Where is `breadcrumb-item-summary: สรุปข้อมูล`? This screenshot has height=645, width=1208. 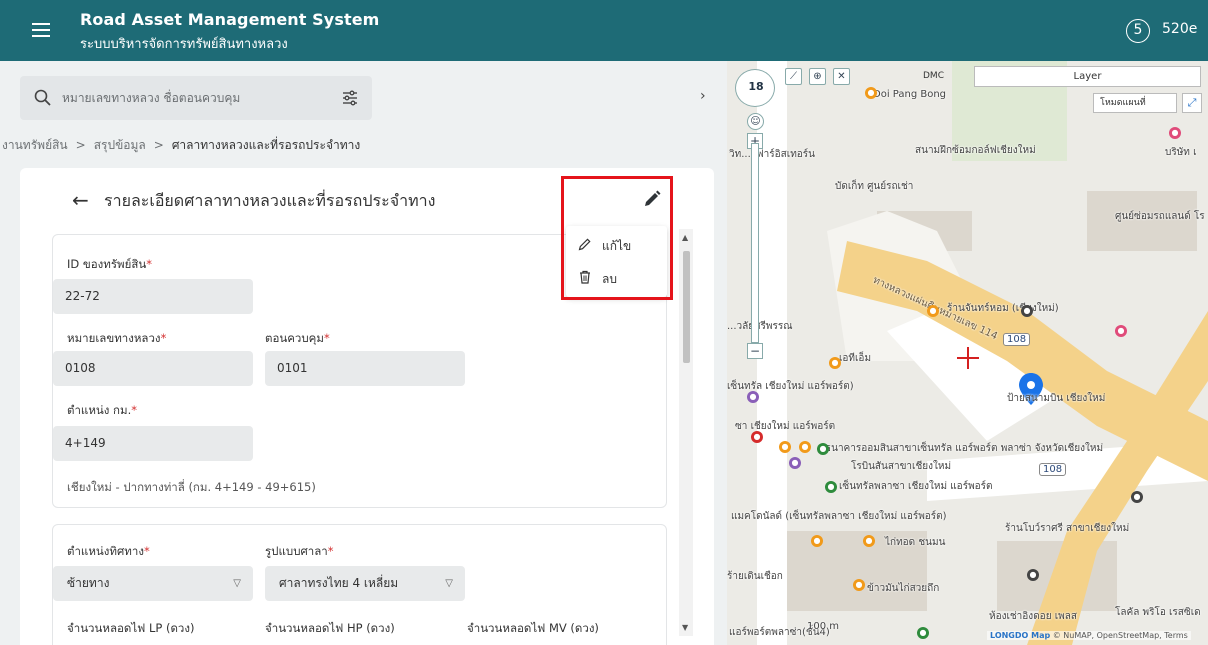
breadcrumb-item-summary: สรุปข้อมูล is located at coordinates (120, 145).